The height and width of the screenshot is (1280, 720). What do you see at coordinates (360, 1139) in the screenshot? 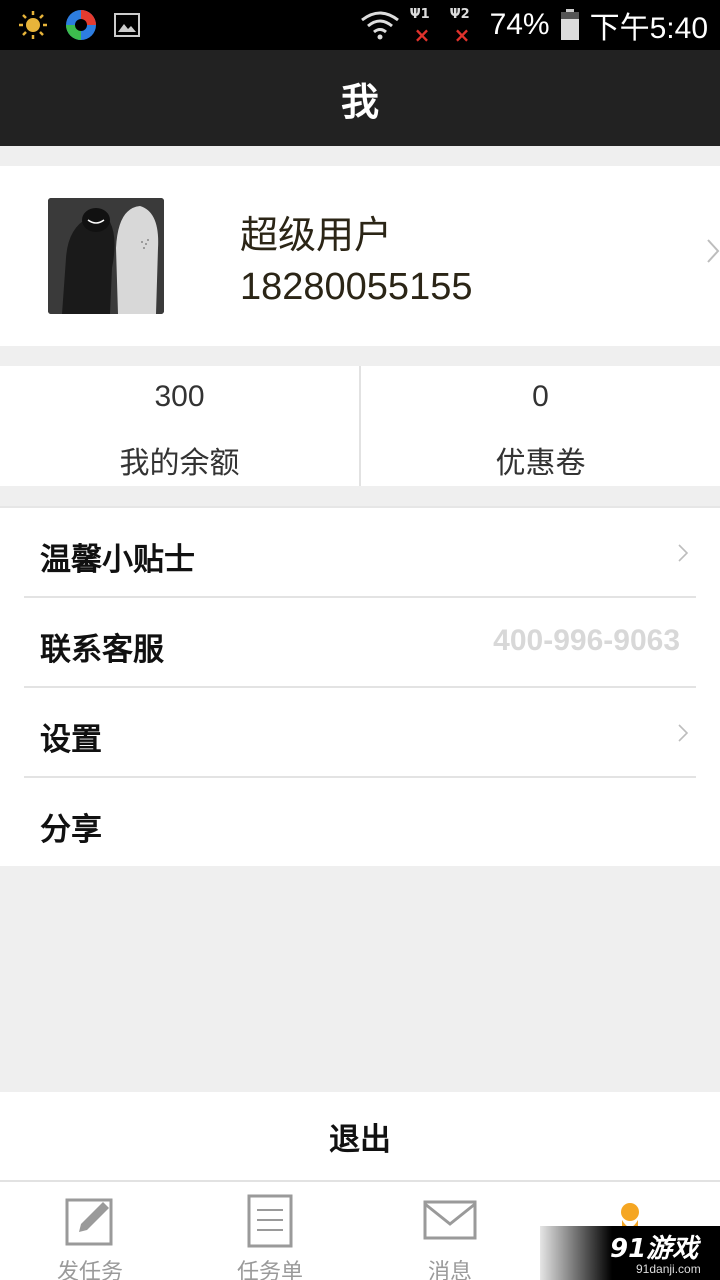
I see `logout-label: 退出` at bounding box center [360, 1139].